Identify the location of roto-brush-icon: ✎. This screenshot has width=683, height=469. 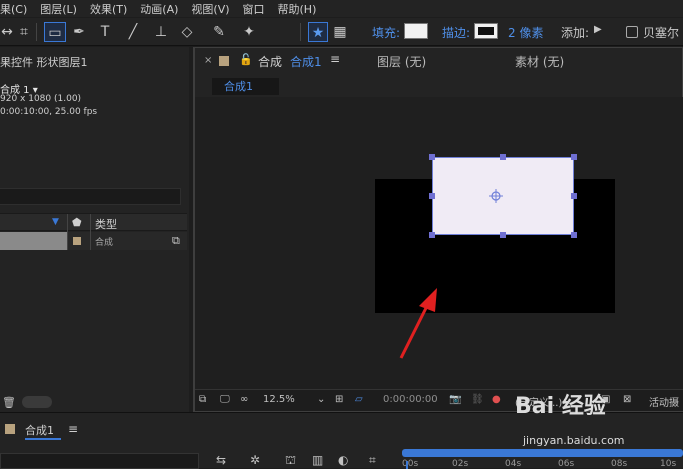
(219, 32).